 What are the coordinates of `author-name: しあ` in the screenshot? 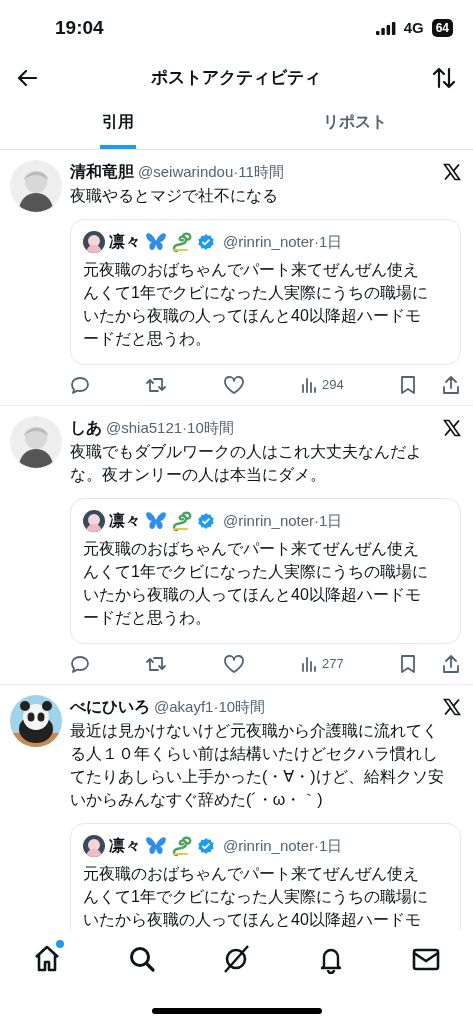 It's located at (86, 428).